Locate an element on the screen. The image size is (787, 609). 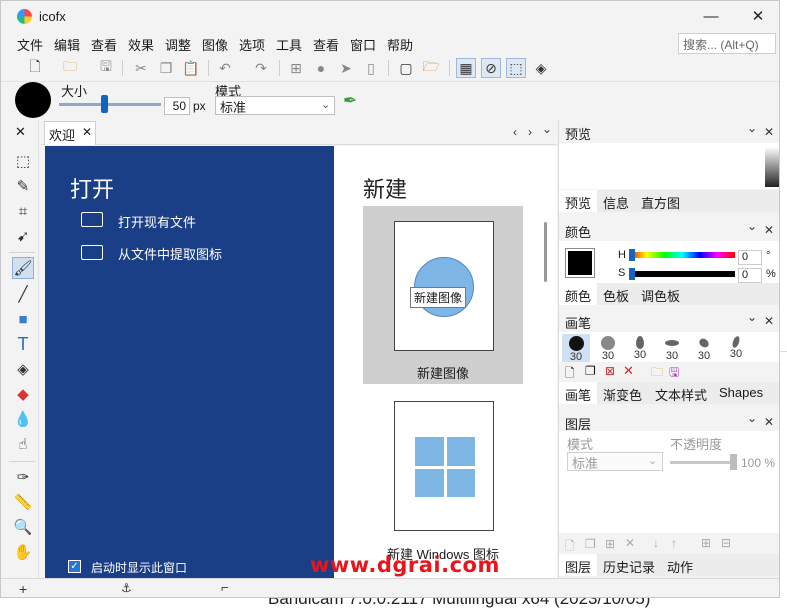
tab-histogram: 直方图 is located at coordinates (660, 201).